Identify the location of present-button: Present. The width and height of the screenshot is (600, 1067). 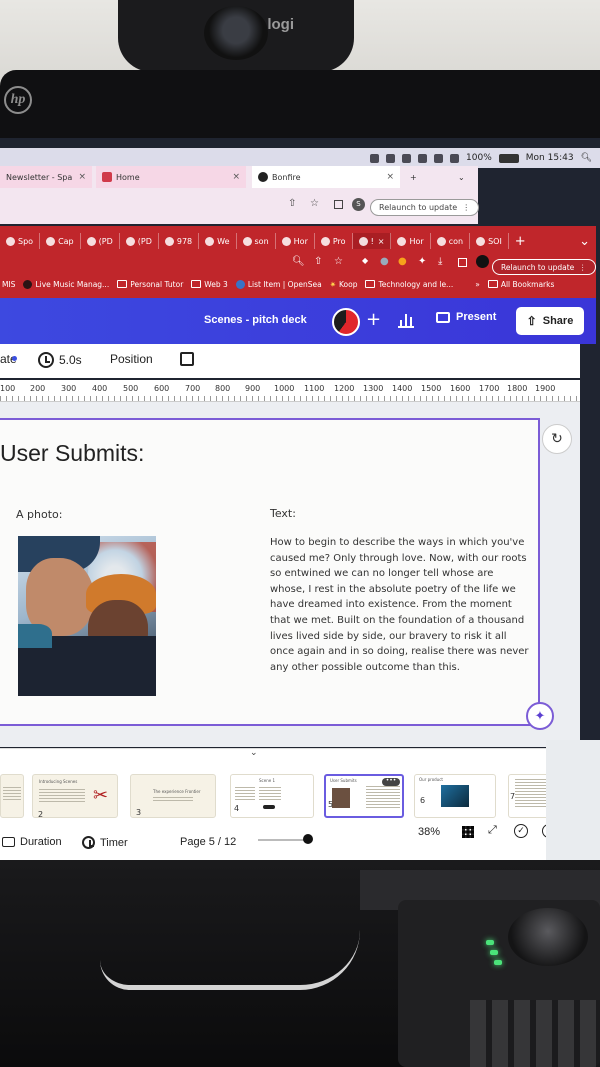
(466, 317).